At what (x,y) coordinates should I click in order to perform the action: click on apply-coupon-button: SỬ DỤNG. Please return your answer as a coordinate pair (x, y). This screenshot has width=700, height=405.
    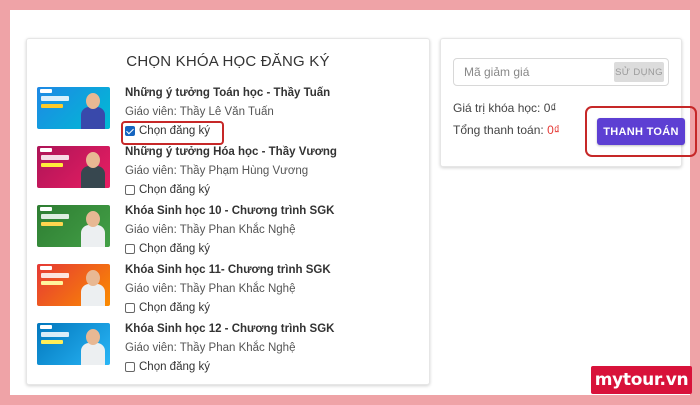
    Looking at the image, I should click on (639, 72).